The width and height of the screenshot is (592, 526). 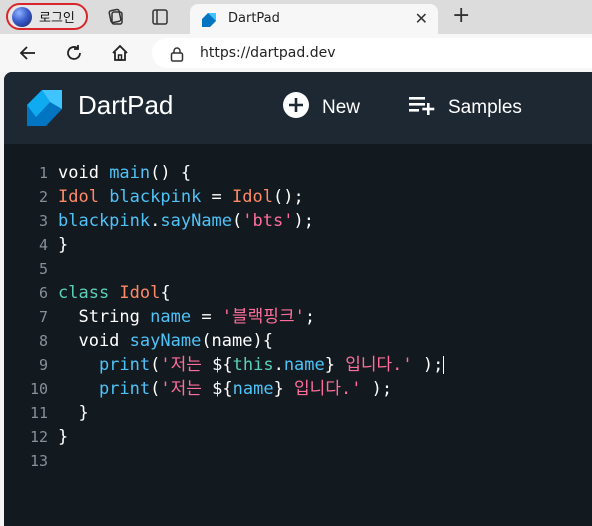 What do you see at coordinates (43, 341) in the screenshot?
I see `line-number: 8` at bounding box center [43, 341].